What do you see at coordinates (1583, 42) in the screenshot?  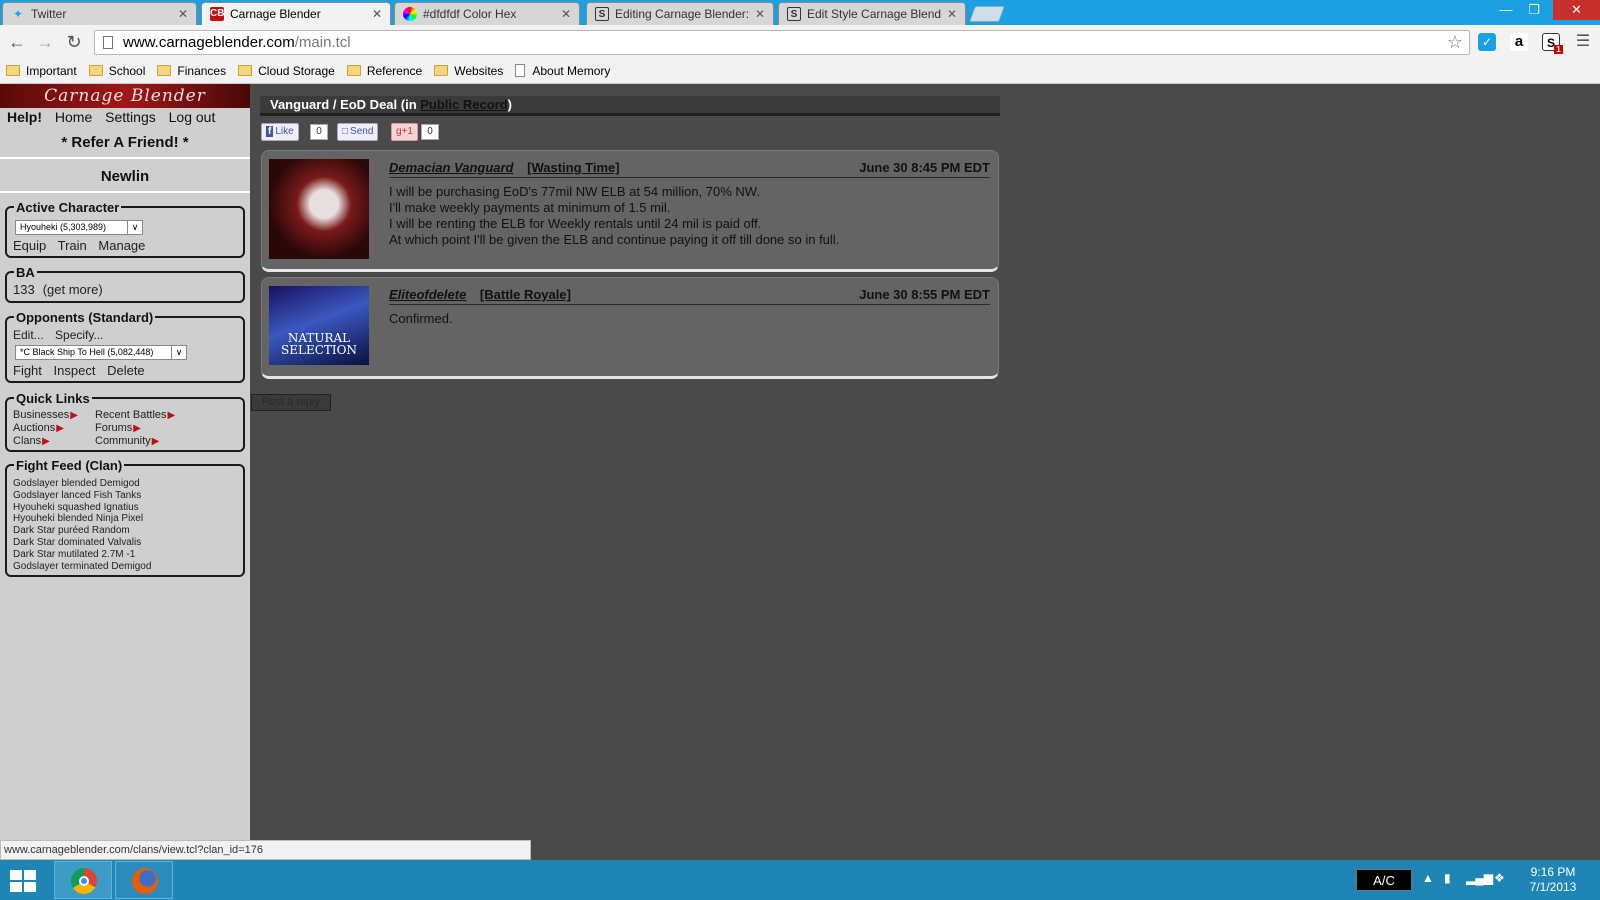 I see `menu-icon: ☰` at bounding box center [1583, 42].